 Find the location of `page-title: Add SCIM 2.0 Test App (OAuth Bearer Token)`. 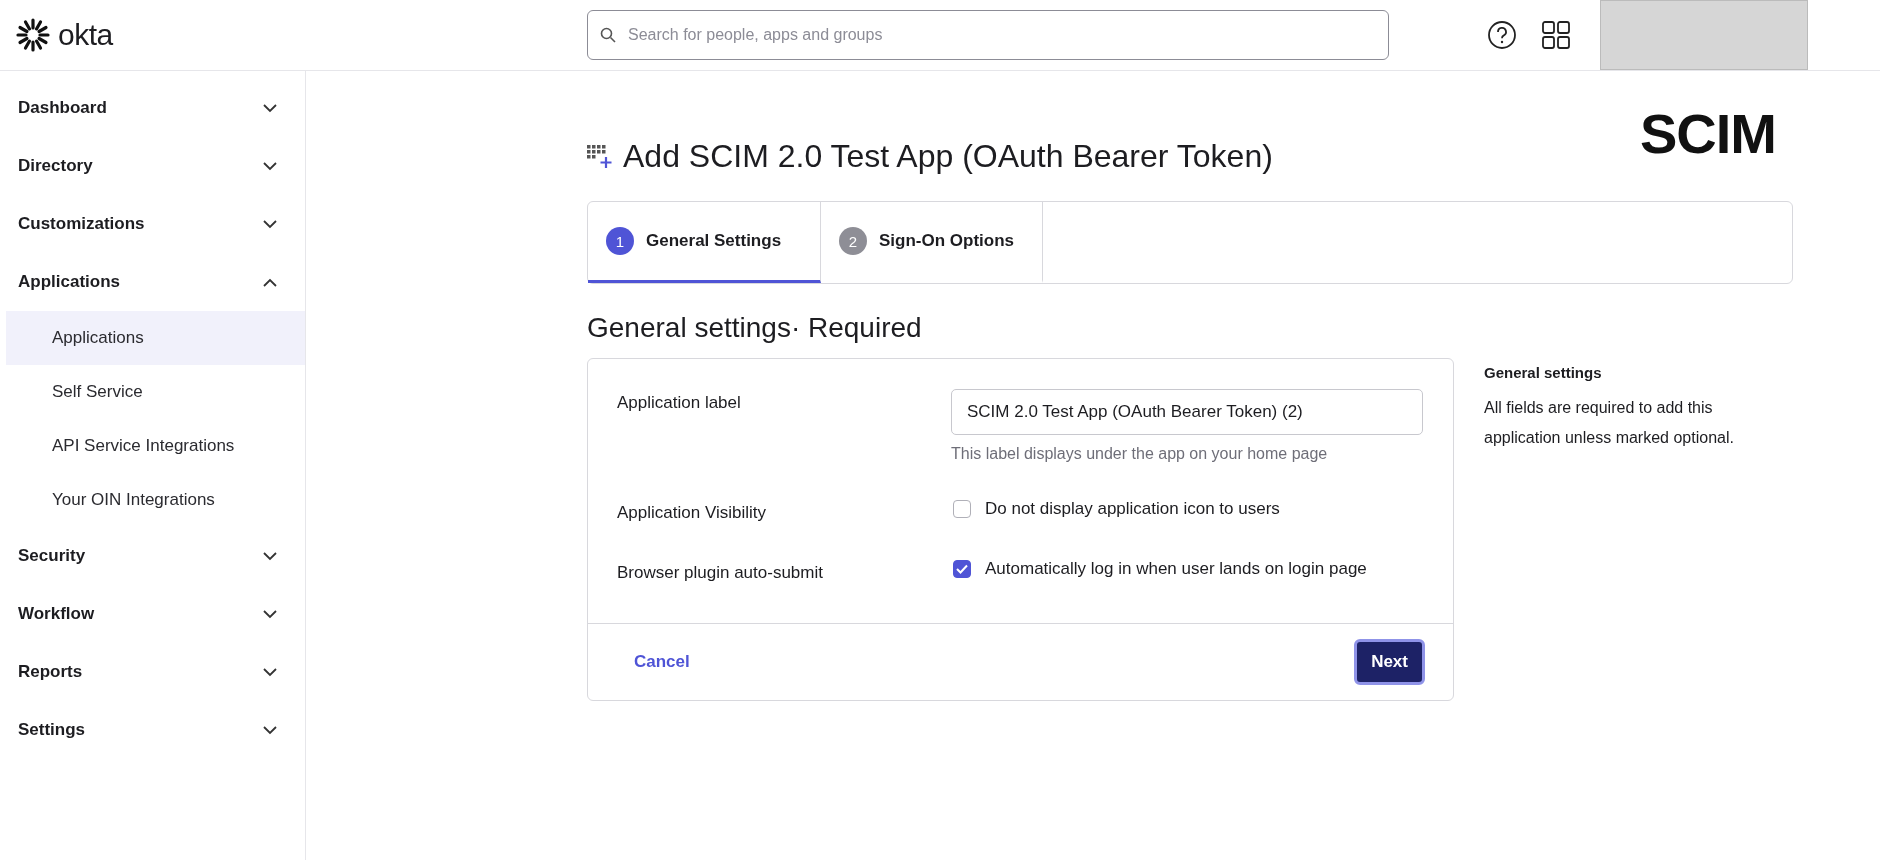

page-title: Add SCIM 2.0 Test App (OAuth Bearer Token) is located at coordinates (948, 156).